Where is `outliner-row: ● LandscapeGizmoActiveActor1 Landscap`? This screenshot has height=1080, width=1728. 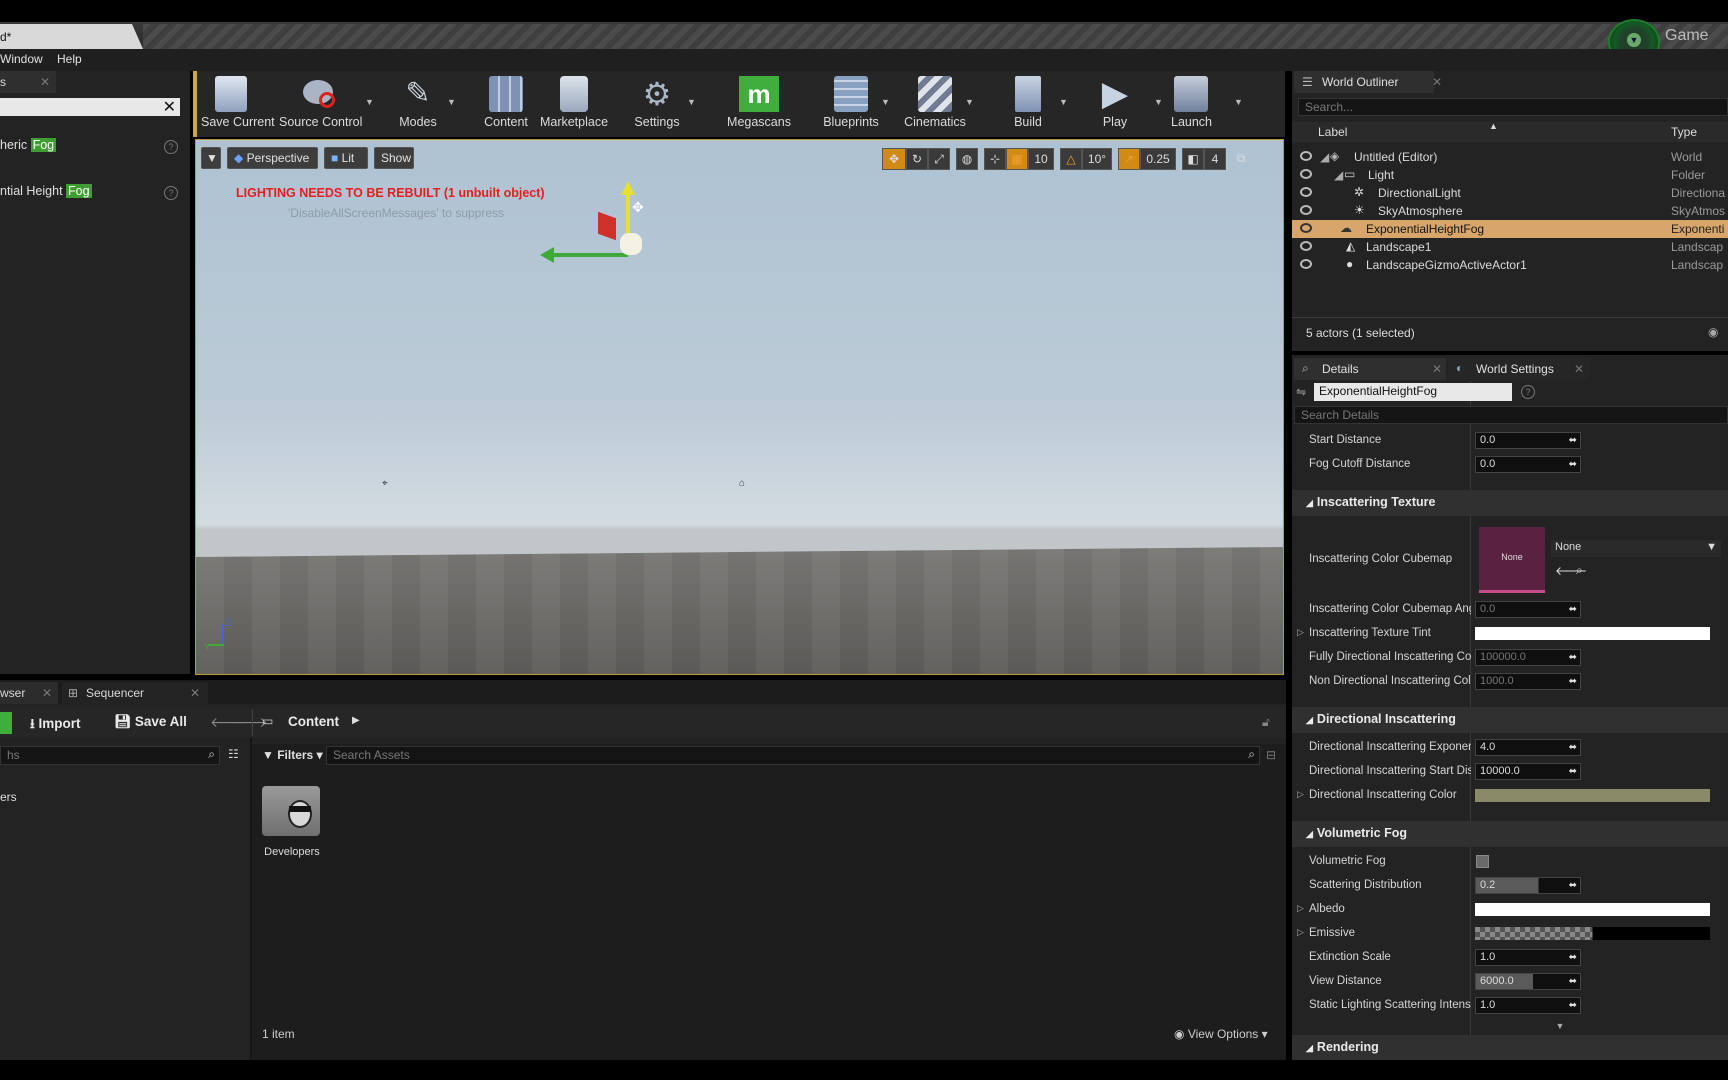
outliner-row: ● LandscapeGizmoActiveActor1 Landscap is located at coordinates (1510, 265).